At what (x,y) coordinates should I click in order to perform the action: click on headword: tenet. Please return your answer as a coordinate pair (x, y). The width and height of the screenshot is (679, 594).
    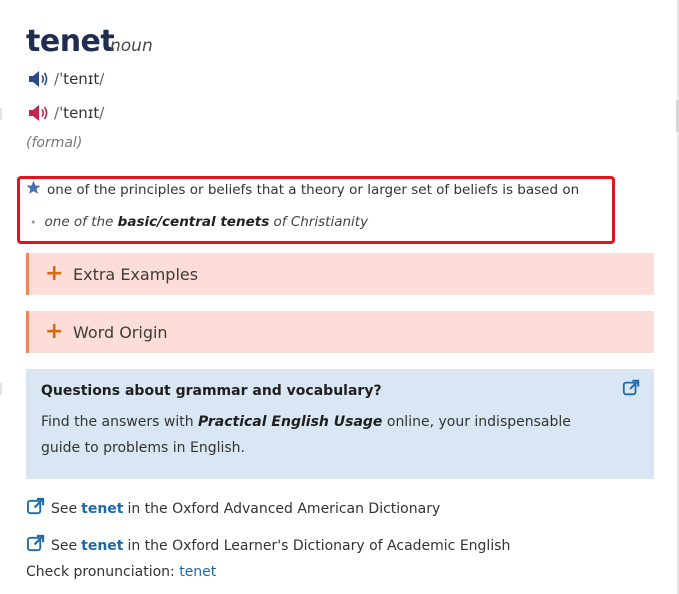
    Looking at the image, I should click on (70, 41).